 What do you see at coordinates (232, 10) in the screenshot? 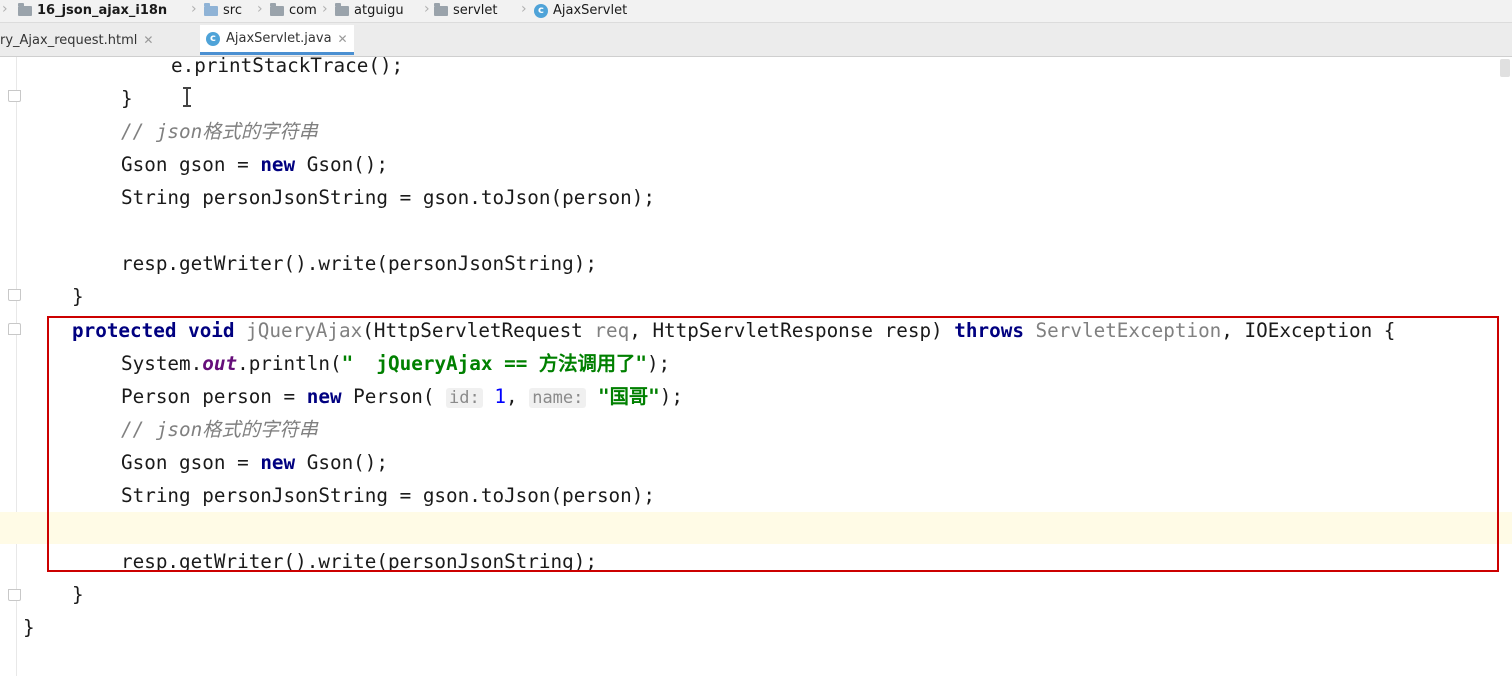
I see `breadcrumb-label: src` at bounding box center [232, 10].